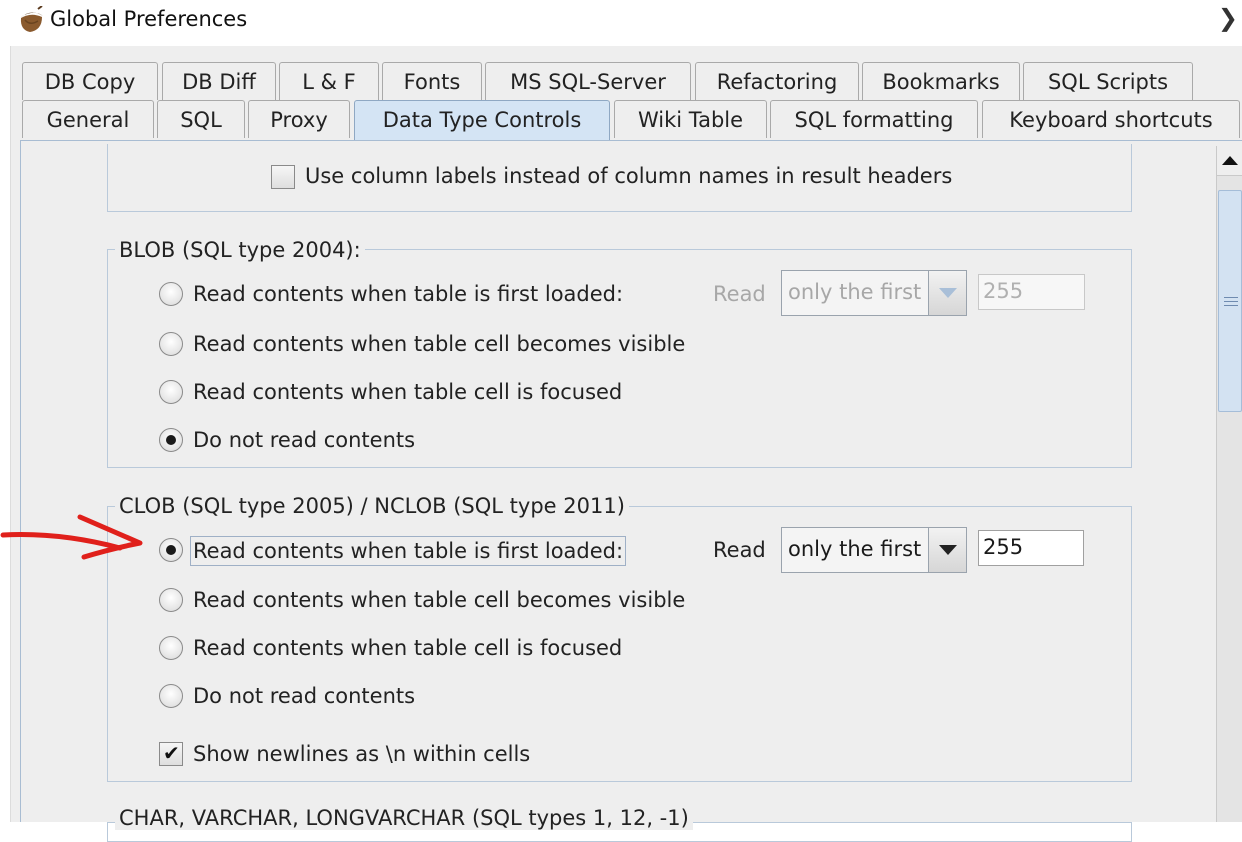 This screenshot has height=842, width=1242. What do you see at coordinates (283, 177) in the screenshot?
I see `use-column-labels-checkbox` at bounding box center [283, 177].